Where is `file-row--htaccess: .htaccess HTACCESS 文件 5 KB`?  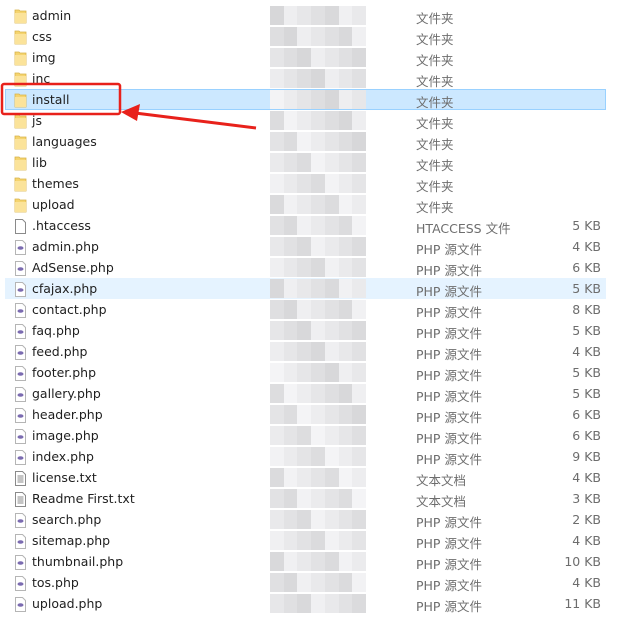
file-row--htaccess: .htaccess HTACCESS 文件 5 KB is located at coordinates (305, 225).